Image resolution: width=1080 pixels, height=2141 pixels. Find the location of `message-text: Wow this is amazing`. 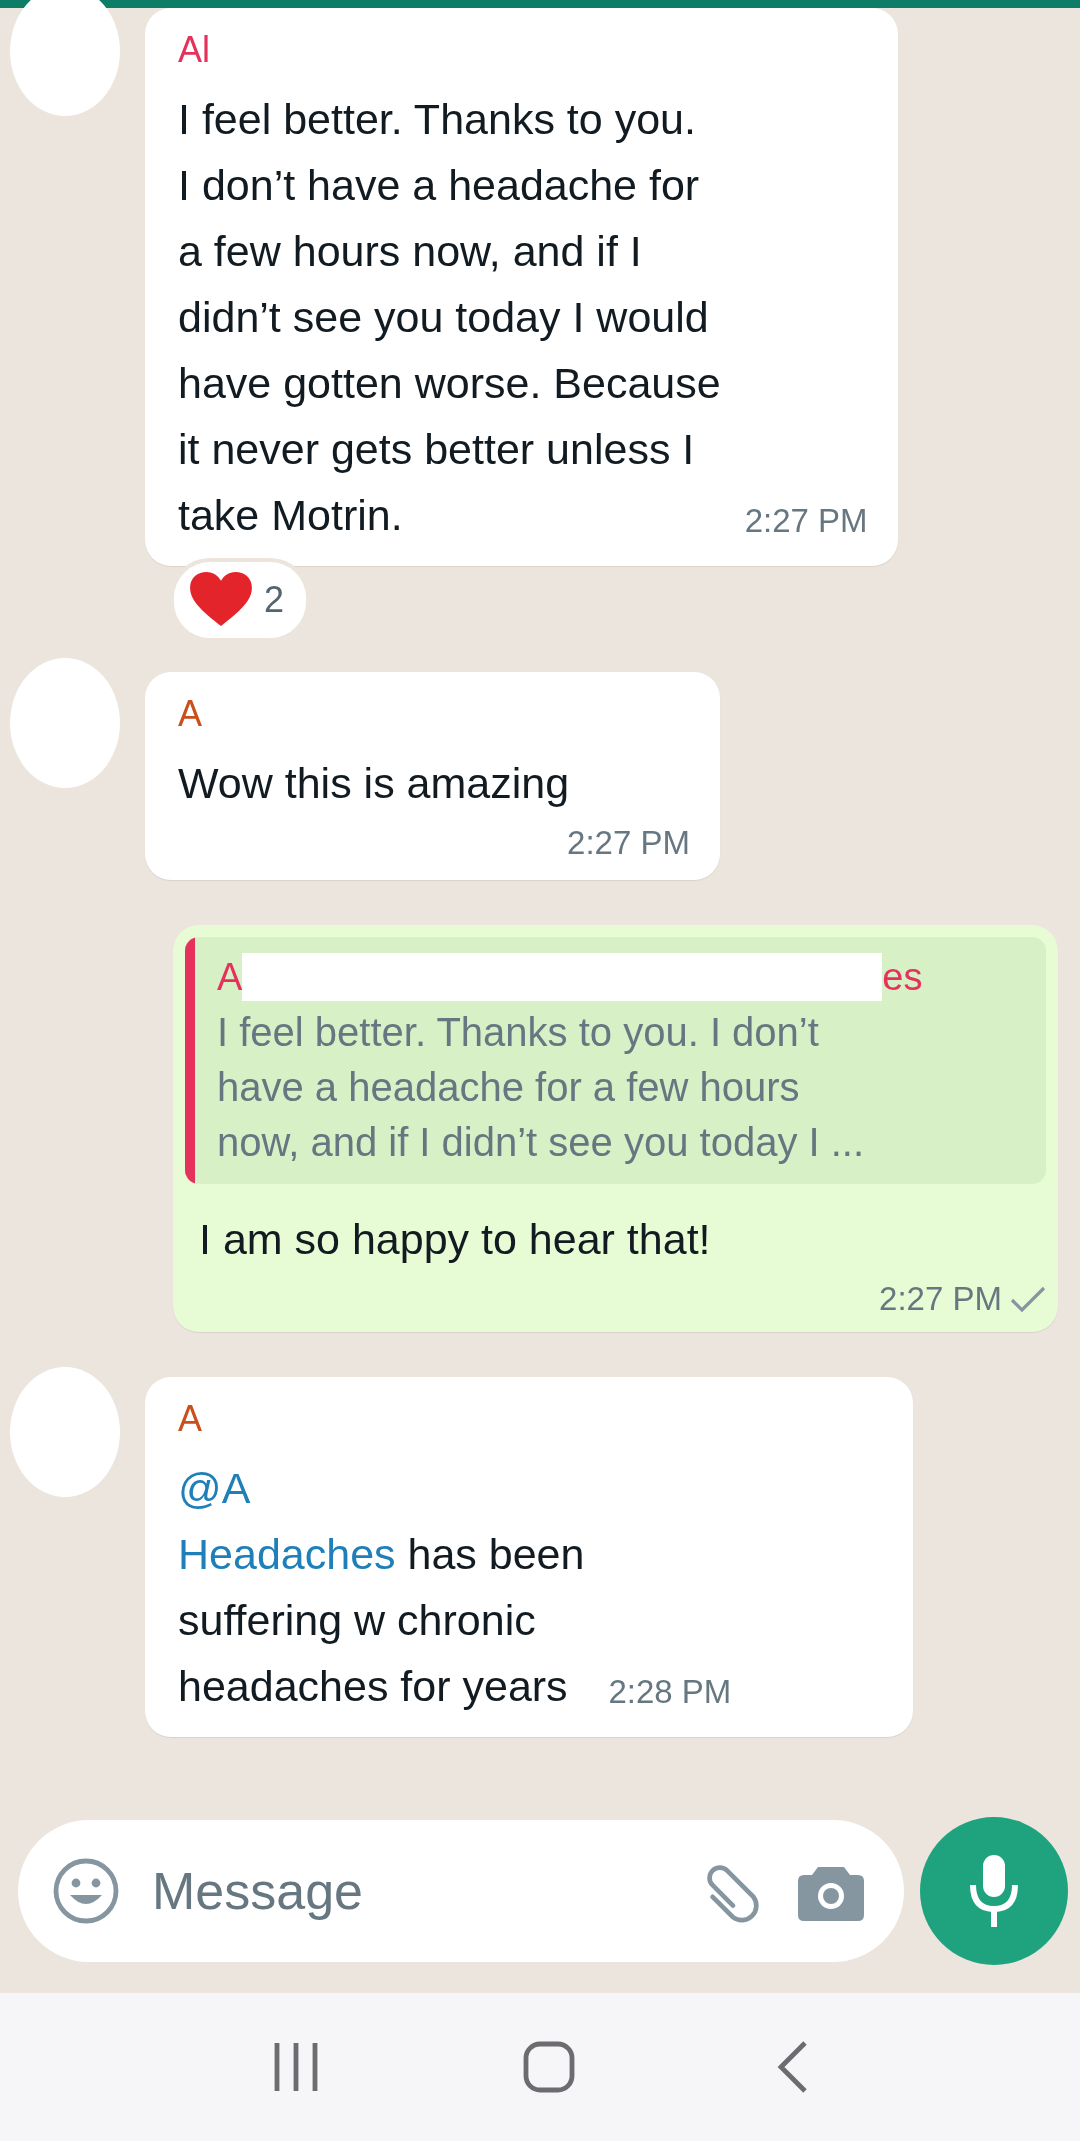

message-text: Wow this is amazing is located at coordinates (374, 783).